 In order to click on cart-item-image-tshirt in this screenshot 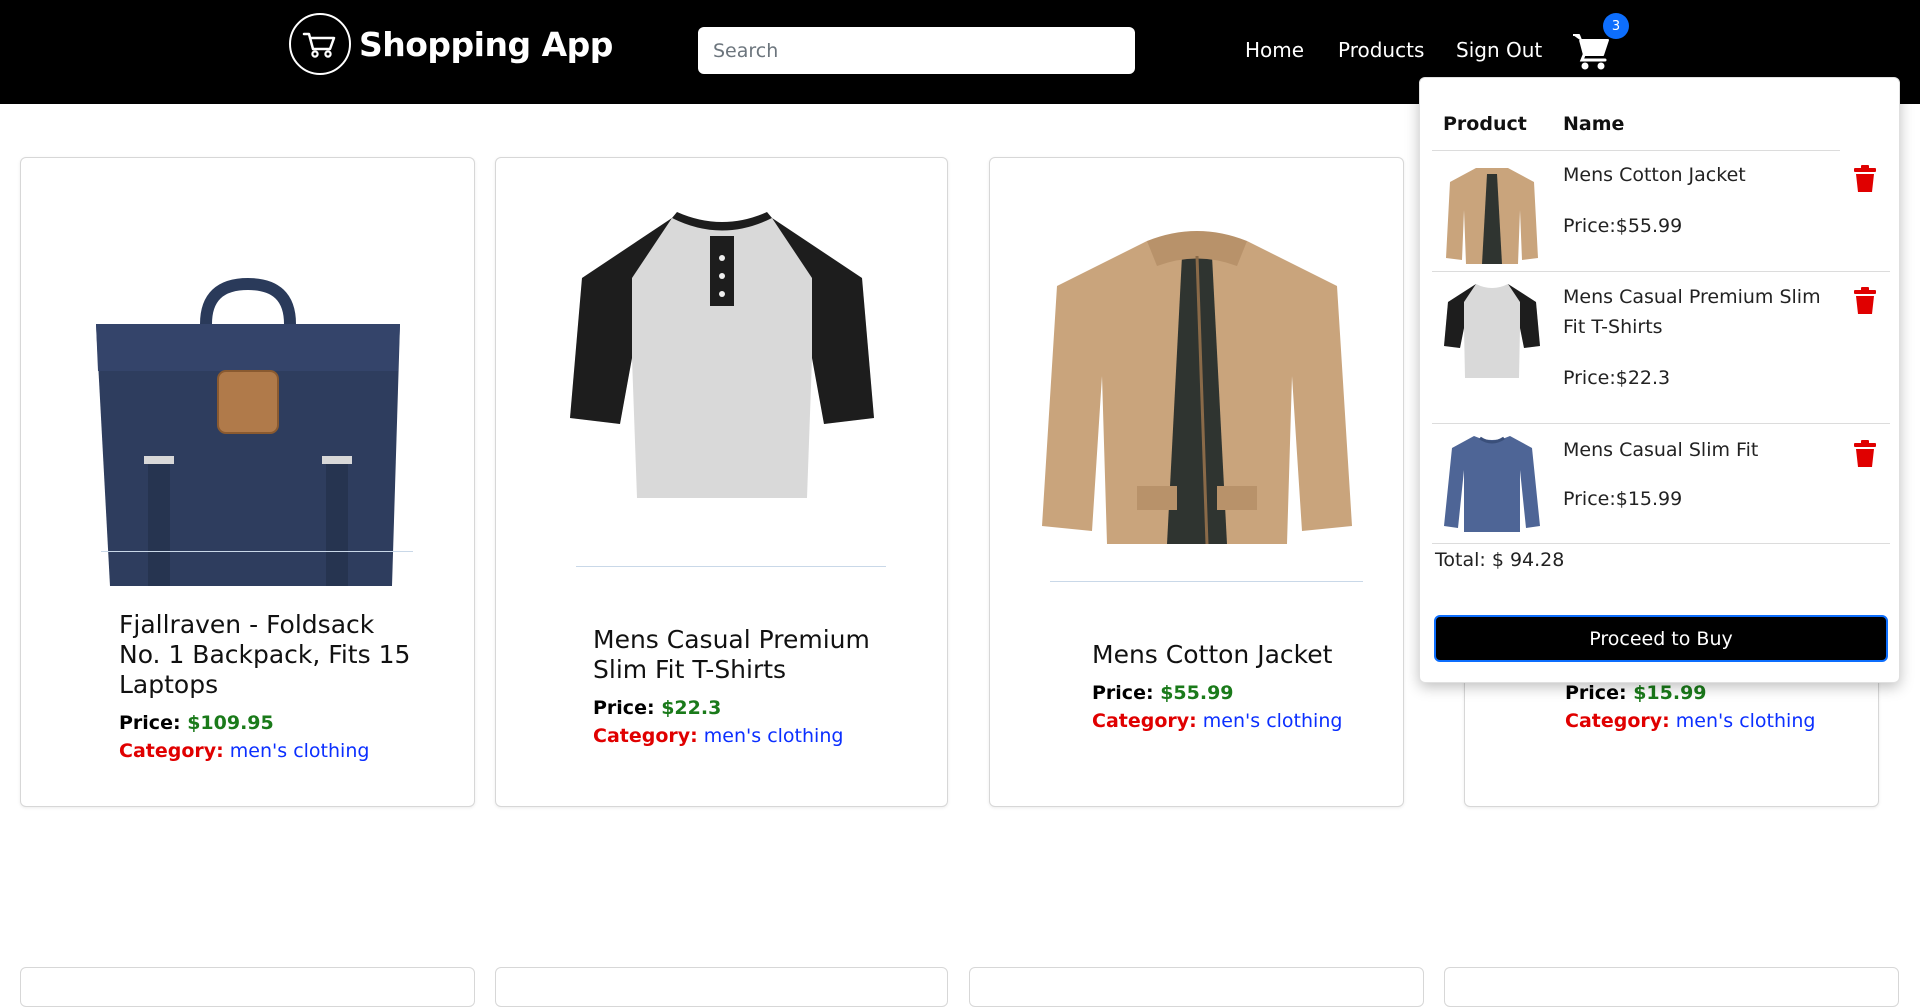, I will do `click(1492, 330)`.